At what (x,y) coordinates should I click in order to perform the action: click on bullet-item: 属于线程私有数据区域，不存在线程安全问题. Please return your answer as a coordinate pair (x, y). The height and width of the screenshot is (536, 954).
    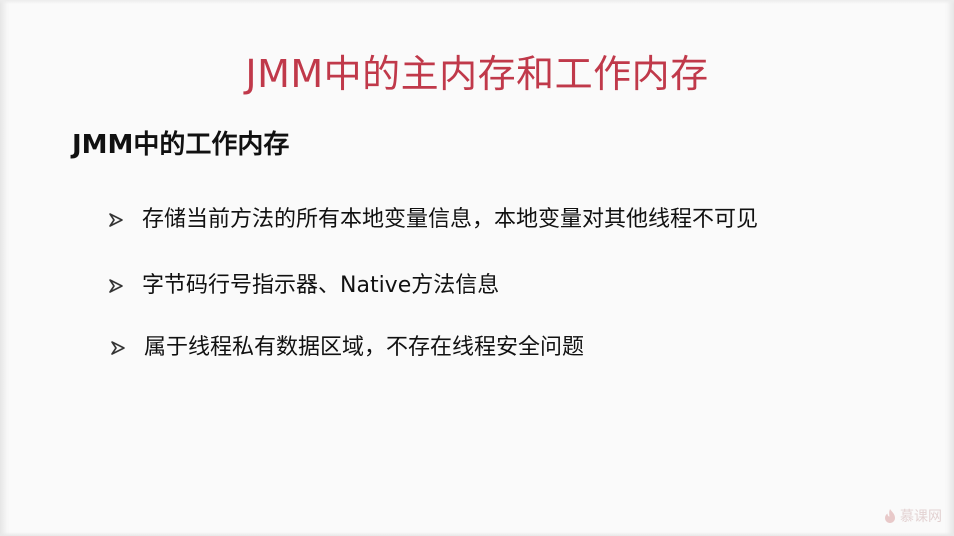
    Looking at the image, I should click on (347, 348).